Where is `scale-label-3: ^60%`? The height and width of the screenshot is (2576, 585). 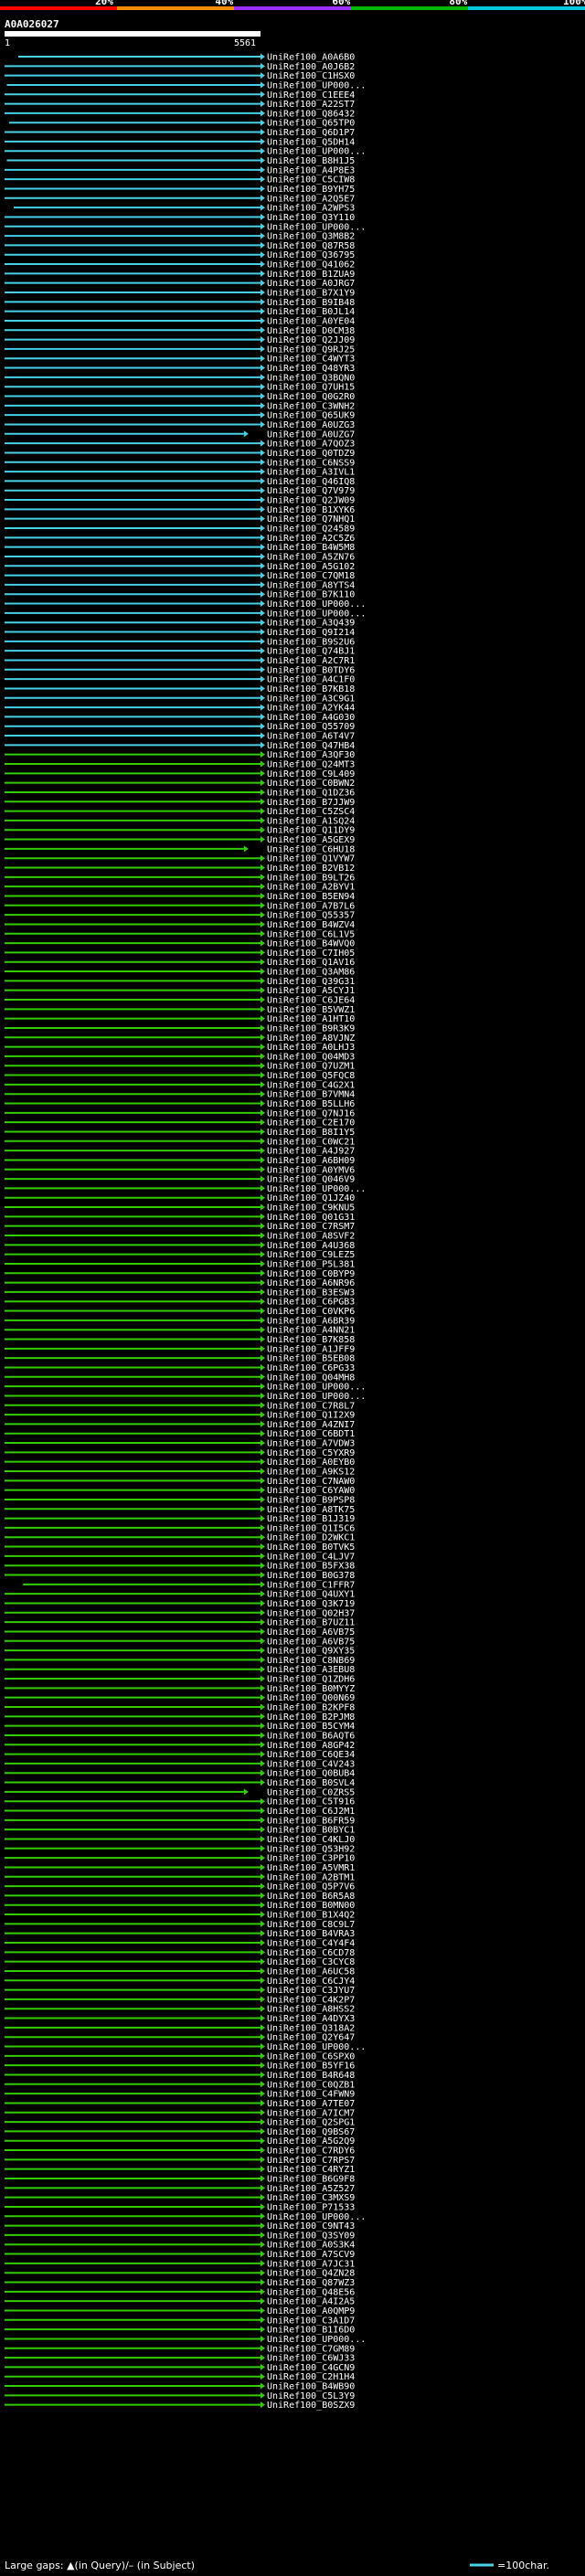 scale-label-3: ^60% is located at coordinates (339, 3).